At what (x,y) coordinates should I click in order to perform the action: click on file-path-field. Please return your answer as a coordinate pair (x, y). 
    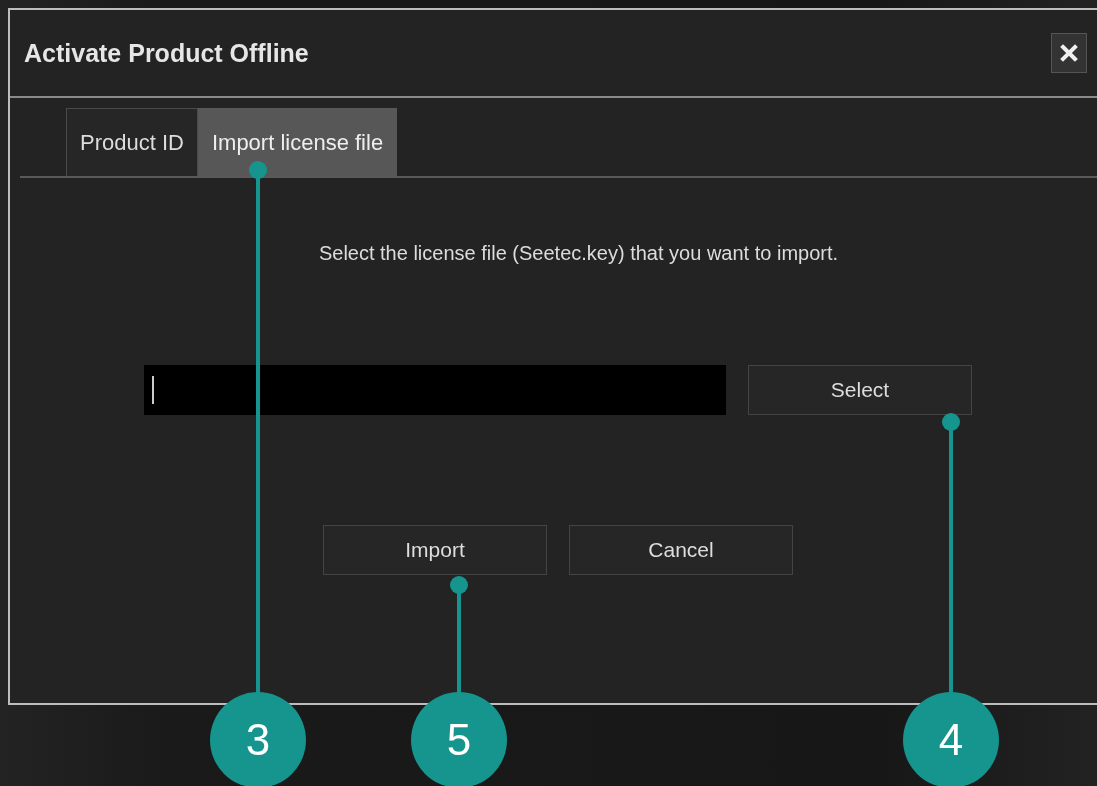
    Looking at the image, I should click on (435, 390).